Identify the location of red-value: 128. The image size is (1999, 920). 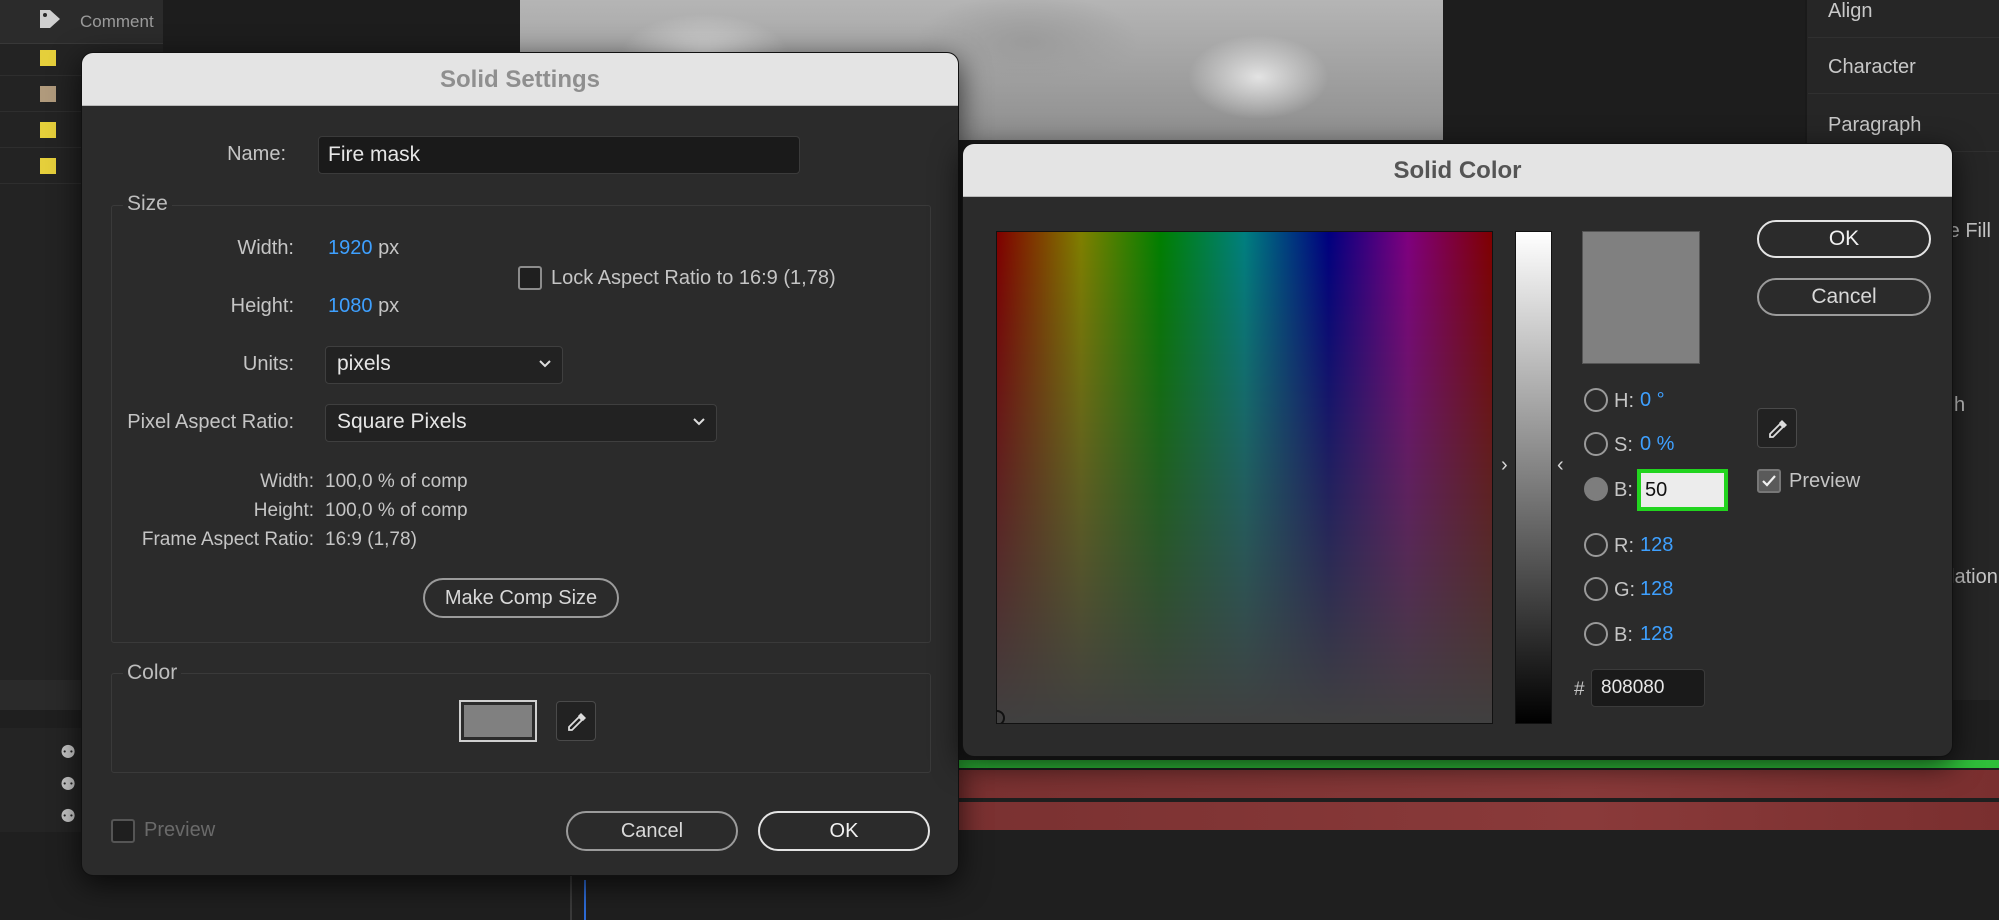
(1656, 545).